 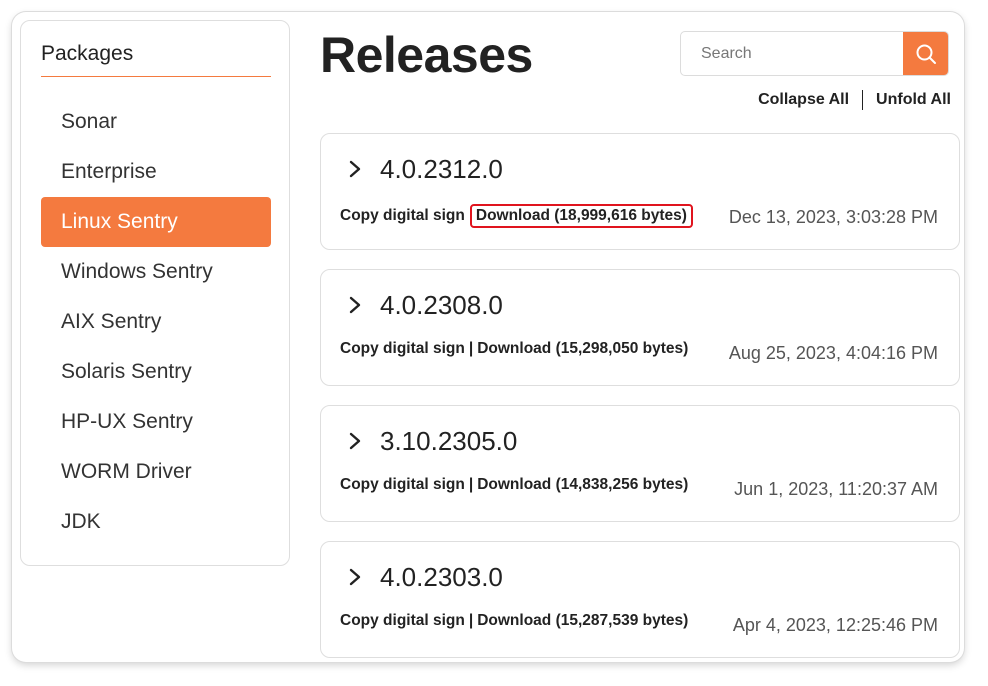 I want to click on release-date: Apr 4, 2023, 12:25:46 PM, so click(x=835, y=625).